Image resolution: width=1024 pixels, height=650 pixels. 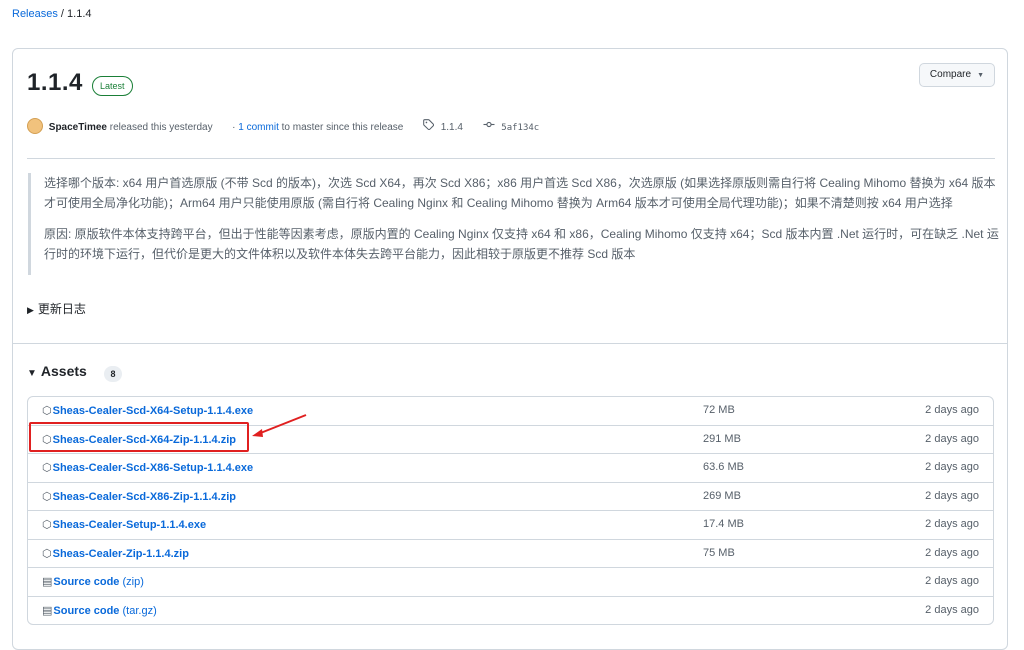 What do you see at coordinates (719, 410) in the screenshot?
I see `asset-size: 72 MB` at bounding box center [719, 410].